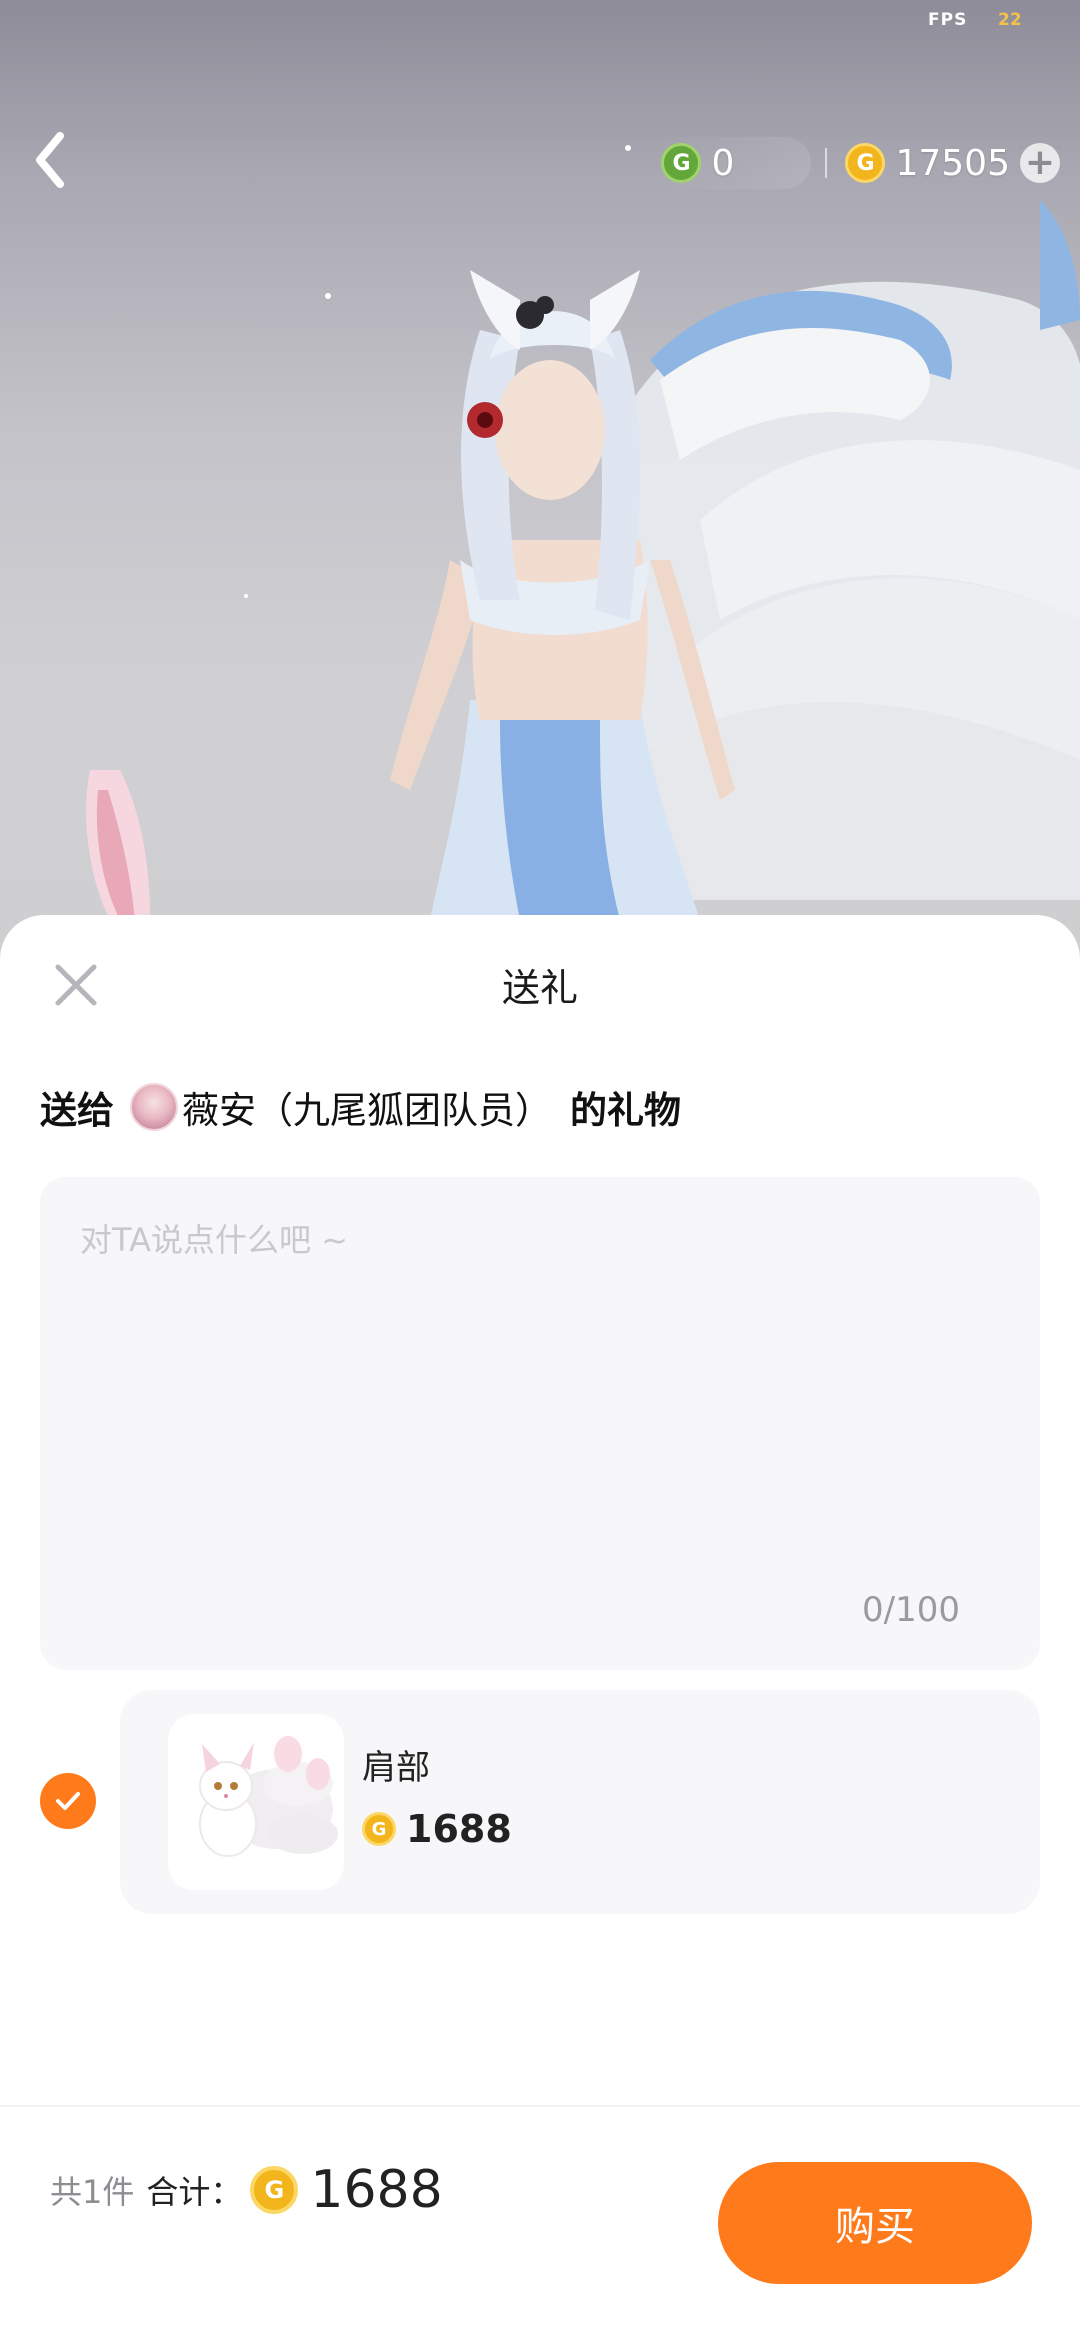 The width and height of the screenshot is (1080, 2340). I want to click on check-icon, so click(68, 1801).